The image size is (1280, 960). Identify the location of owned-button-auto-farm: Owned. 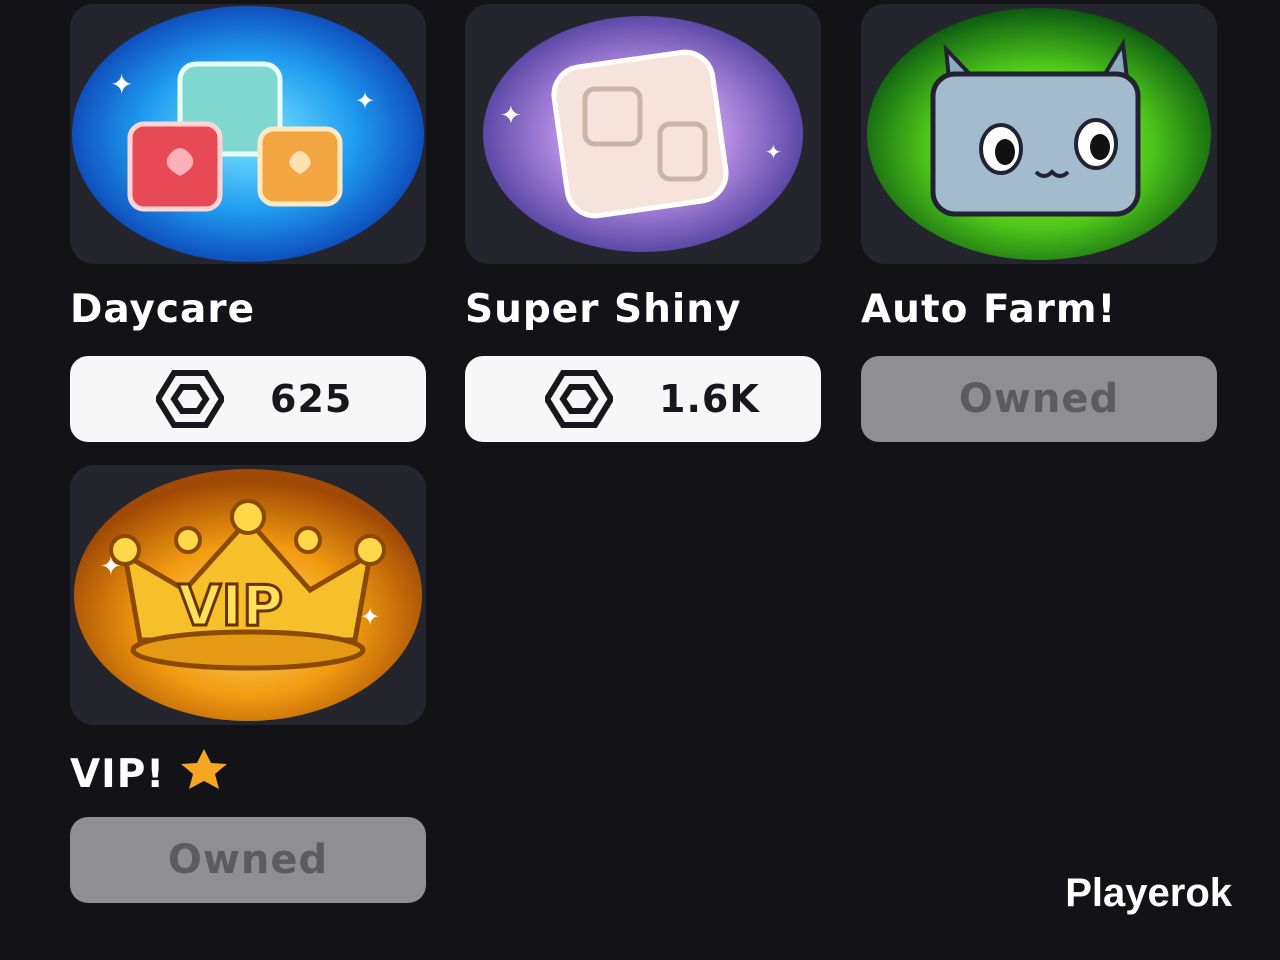
(1039, 399).